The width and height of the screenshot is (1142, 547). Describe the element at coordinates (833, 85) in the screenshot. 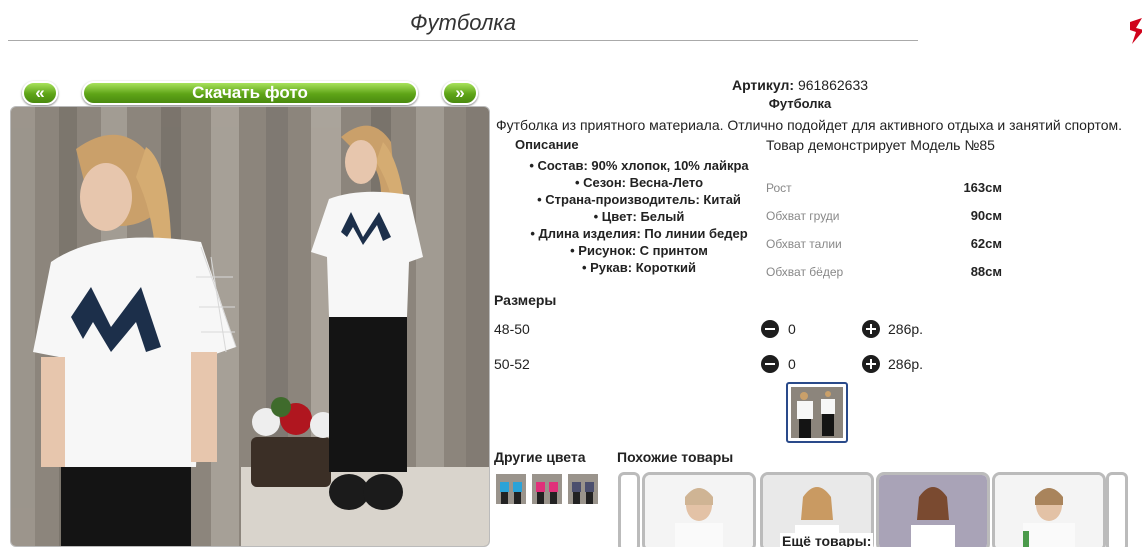

I see `article-value: 961862633` at that location.